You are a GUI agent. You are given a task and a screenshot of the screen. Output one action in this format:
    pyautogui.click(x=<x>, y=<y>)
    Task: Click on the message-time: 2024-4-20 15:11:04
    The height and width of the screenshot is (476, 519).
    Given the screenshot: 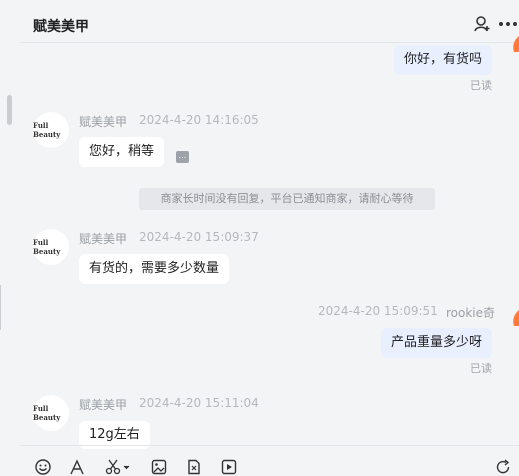 What is the action you would take?
    pyautogui.click(x=199, y=403)
    